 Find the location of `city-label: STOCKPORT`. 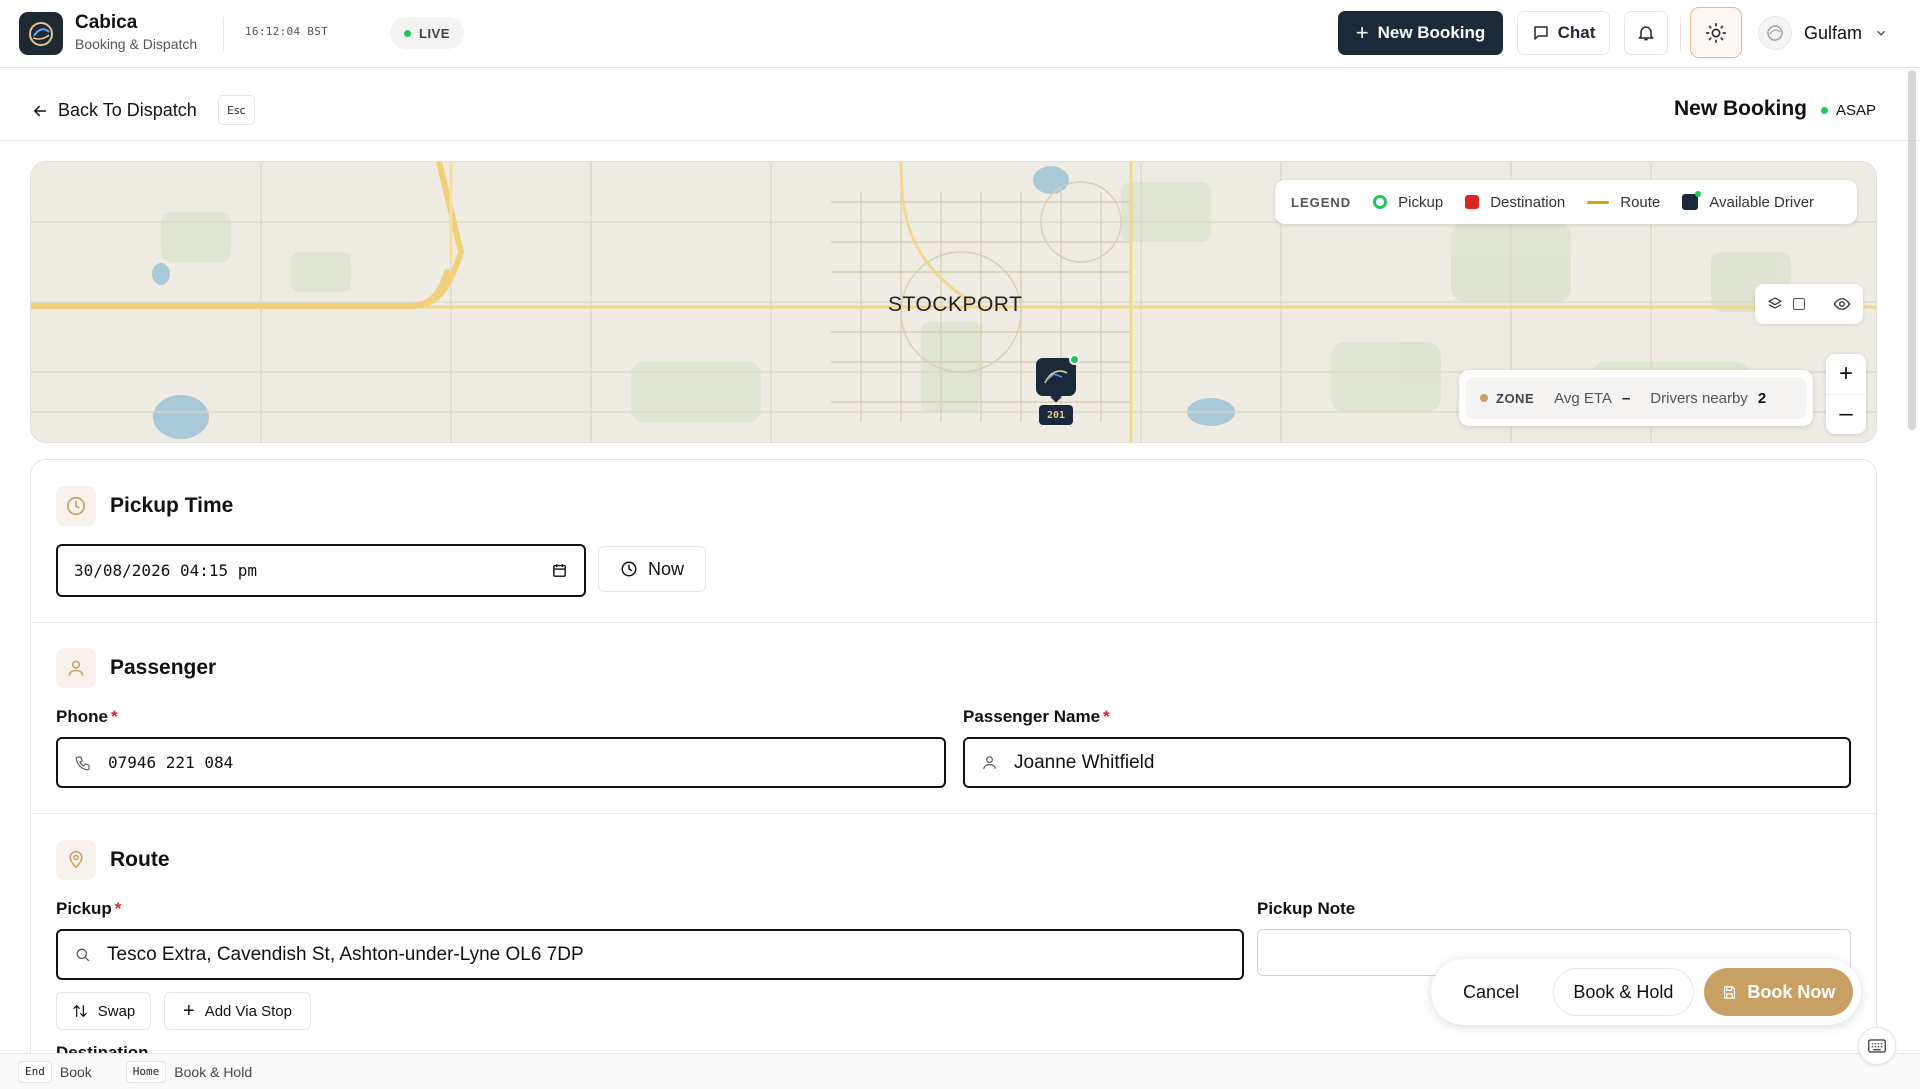

city-label: STOCKPORT is located at coordinates (955, 304).